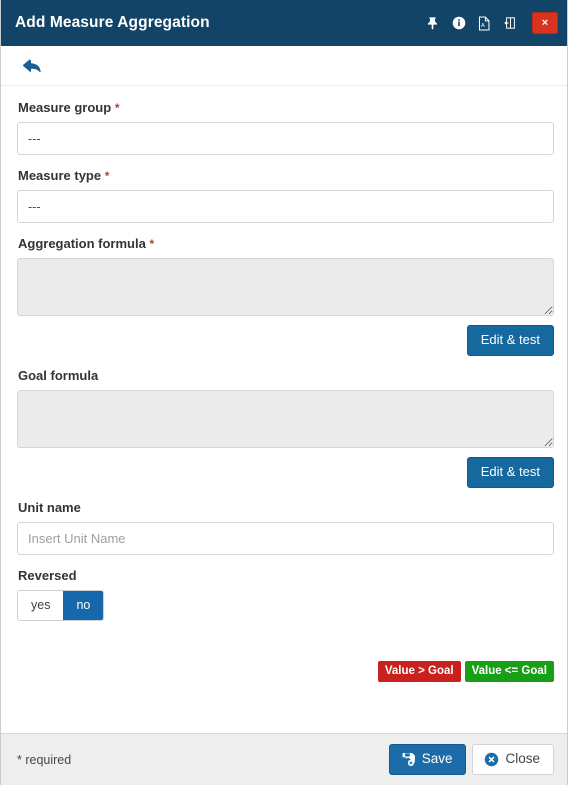 This screenshot has width=568, height=785. I want to click on field-measure-group: Measure group * ---, so click(285, 127).